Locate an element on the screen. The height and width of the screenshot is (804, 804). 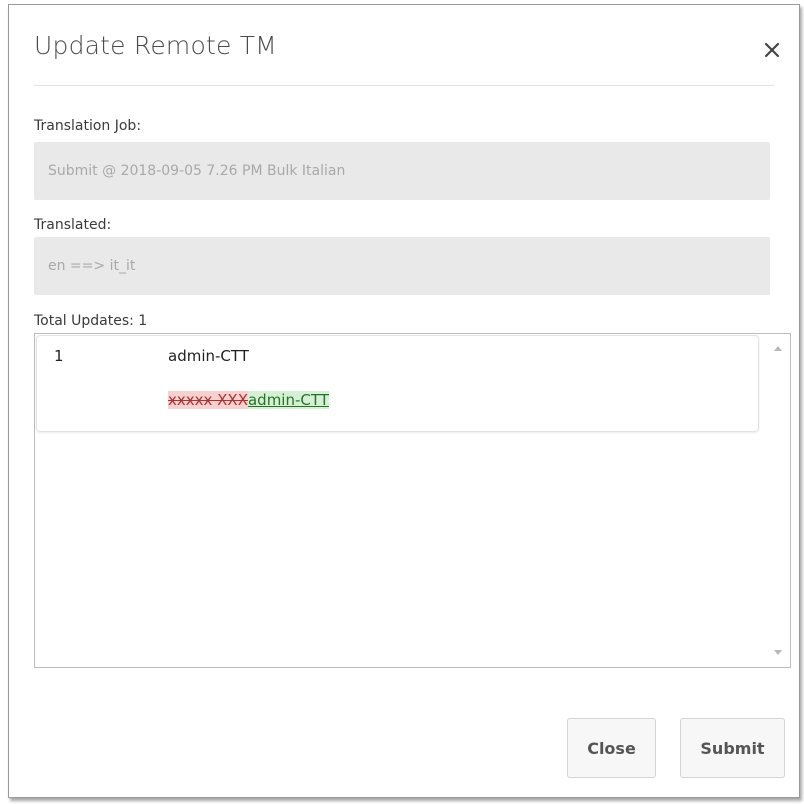
submit-button: Submit is located at coordinates (732, 748).